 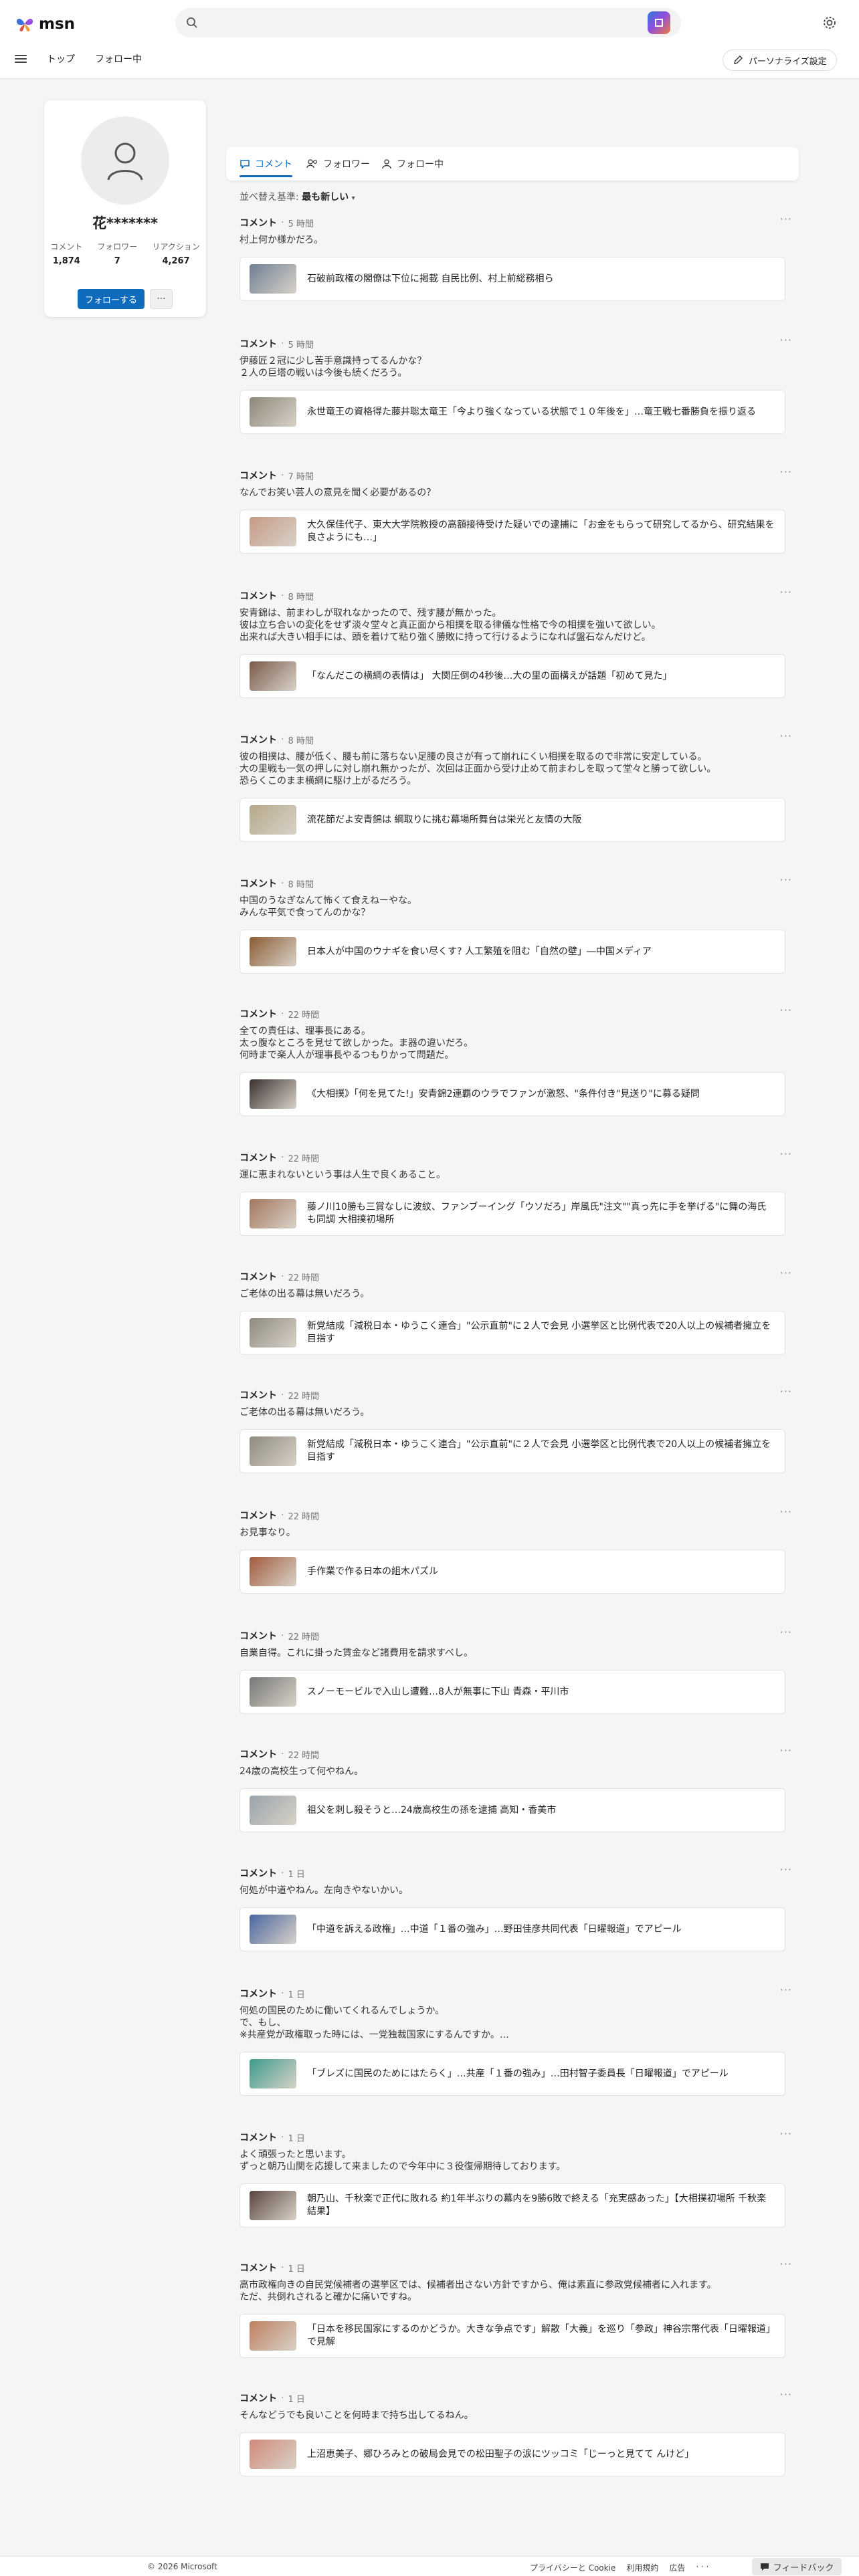 I want to click on stat-comments: コメント 1,874, so click(x=66, y=254).